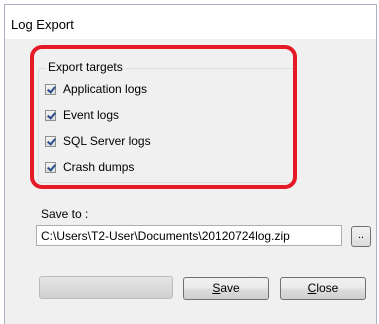 The width and height of the screenshot is (379, 324). What do you see at coordinates (230, 288) in the screenshot?
I see `save-label-rest: ave` at bounding box center [230, 288].